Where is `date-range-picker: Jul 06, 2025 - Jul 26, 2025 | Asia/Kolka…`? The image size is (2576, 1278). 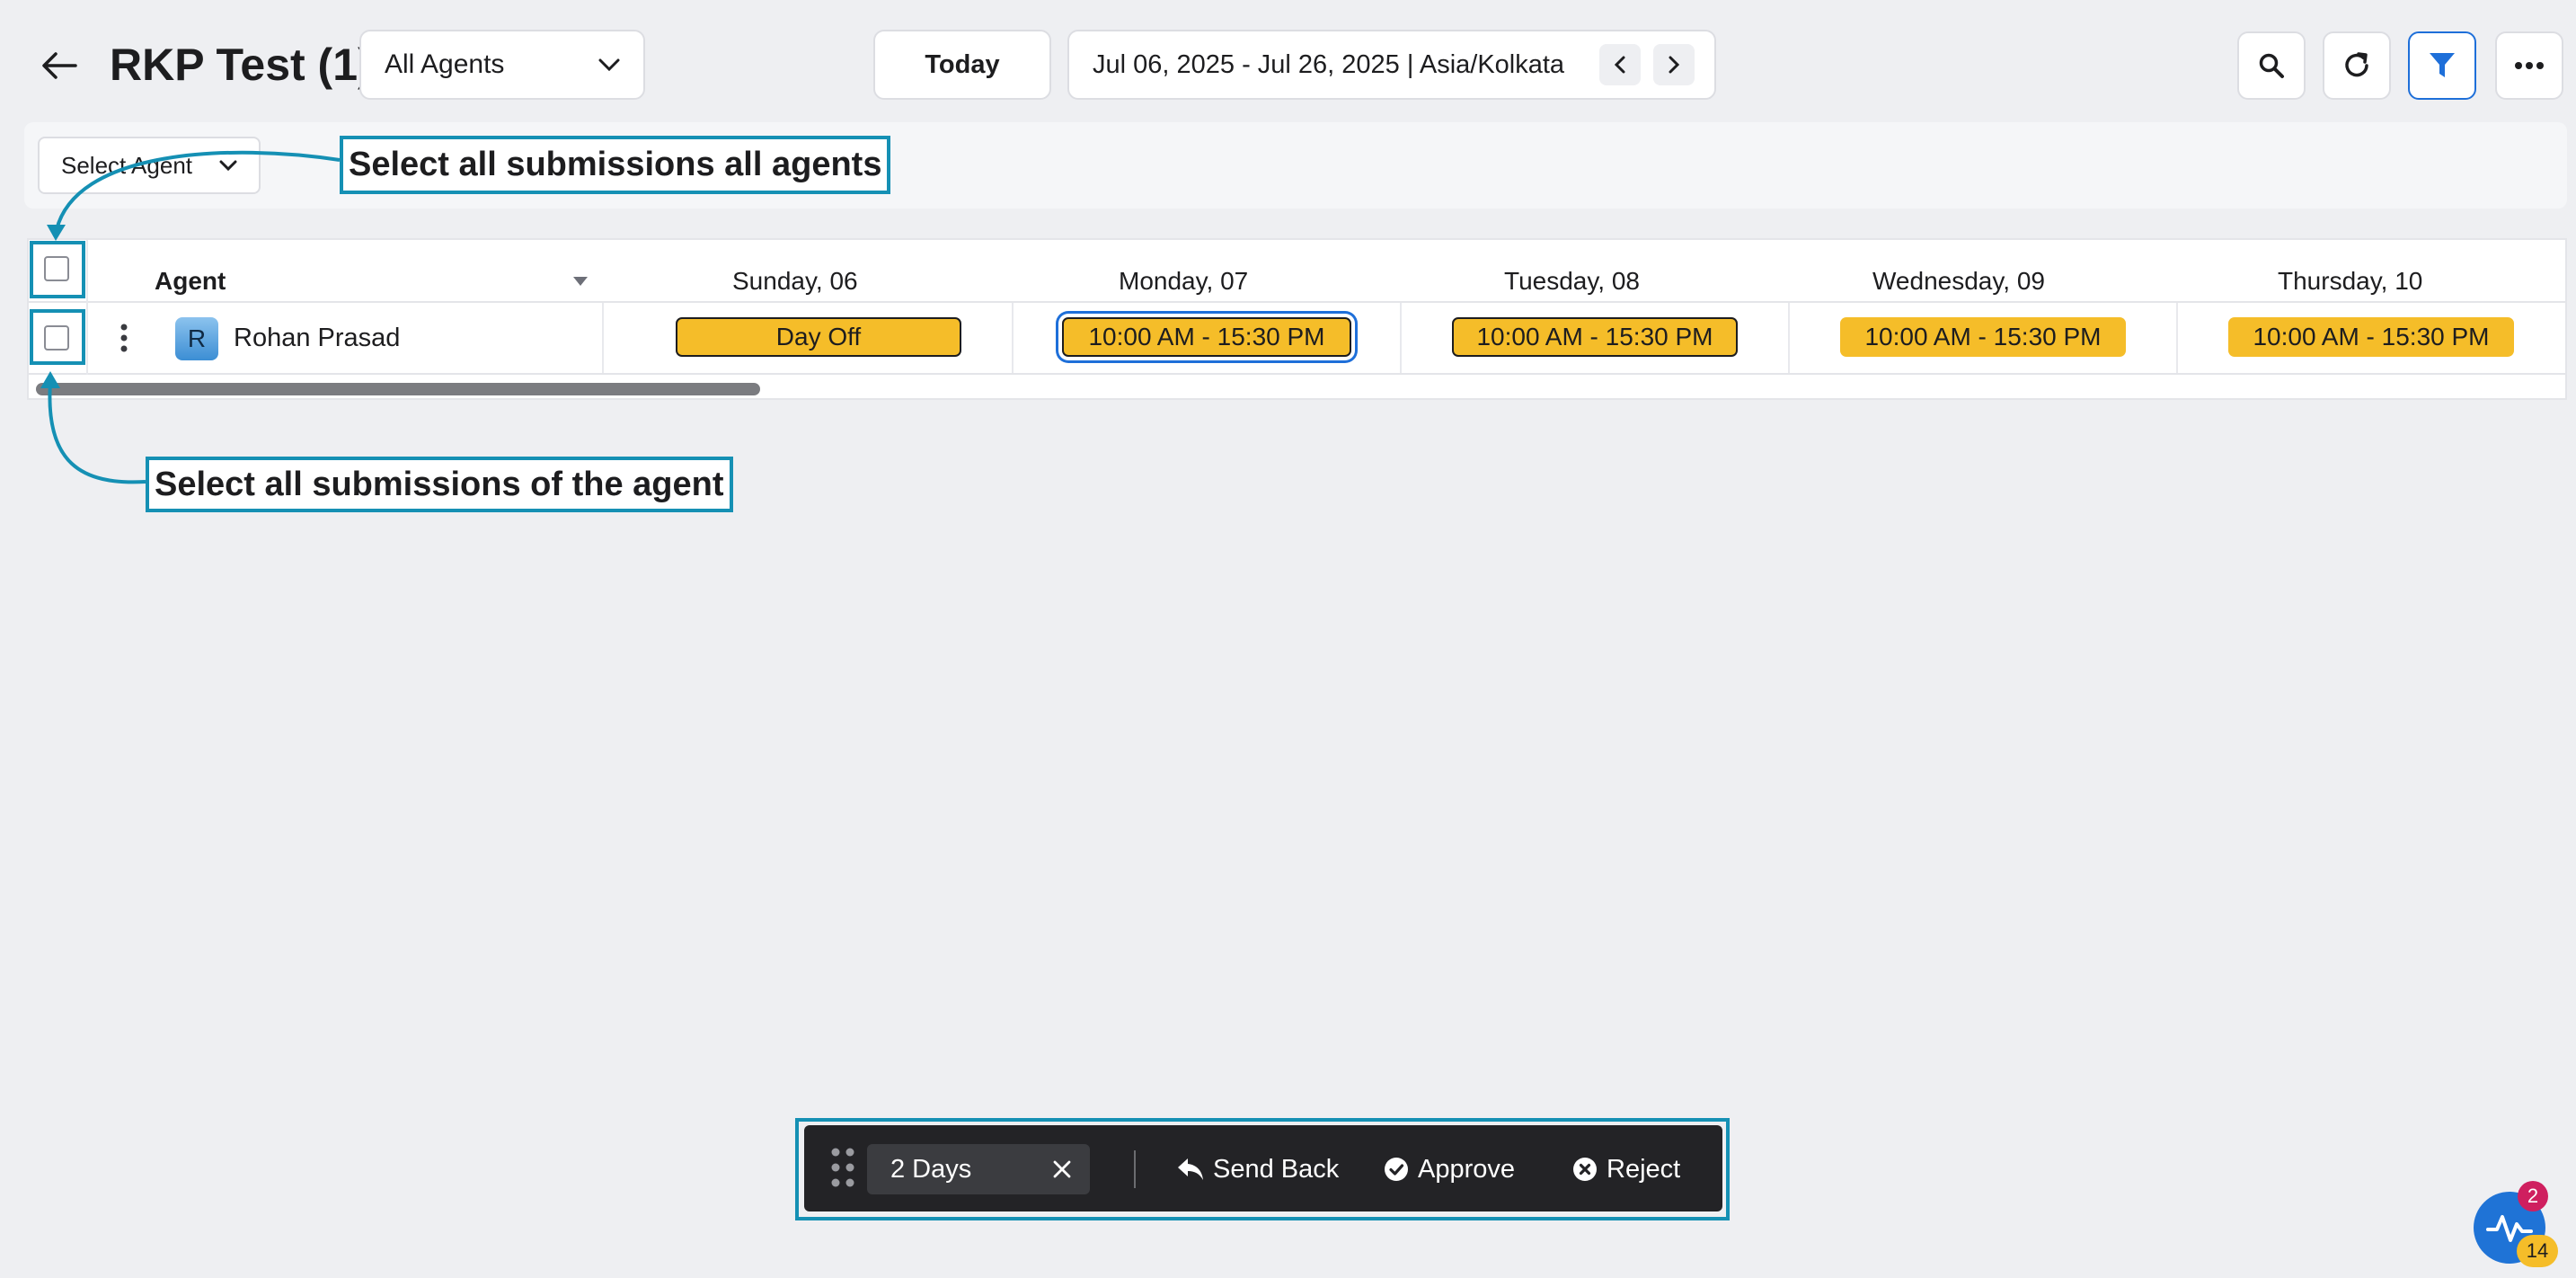
date-range-picker: Jul 06, 2025 - Jul 26, 2025 | Asia/Kolka… is located at coordinates (1391, 65).